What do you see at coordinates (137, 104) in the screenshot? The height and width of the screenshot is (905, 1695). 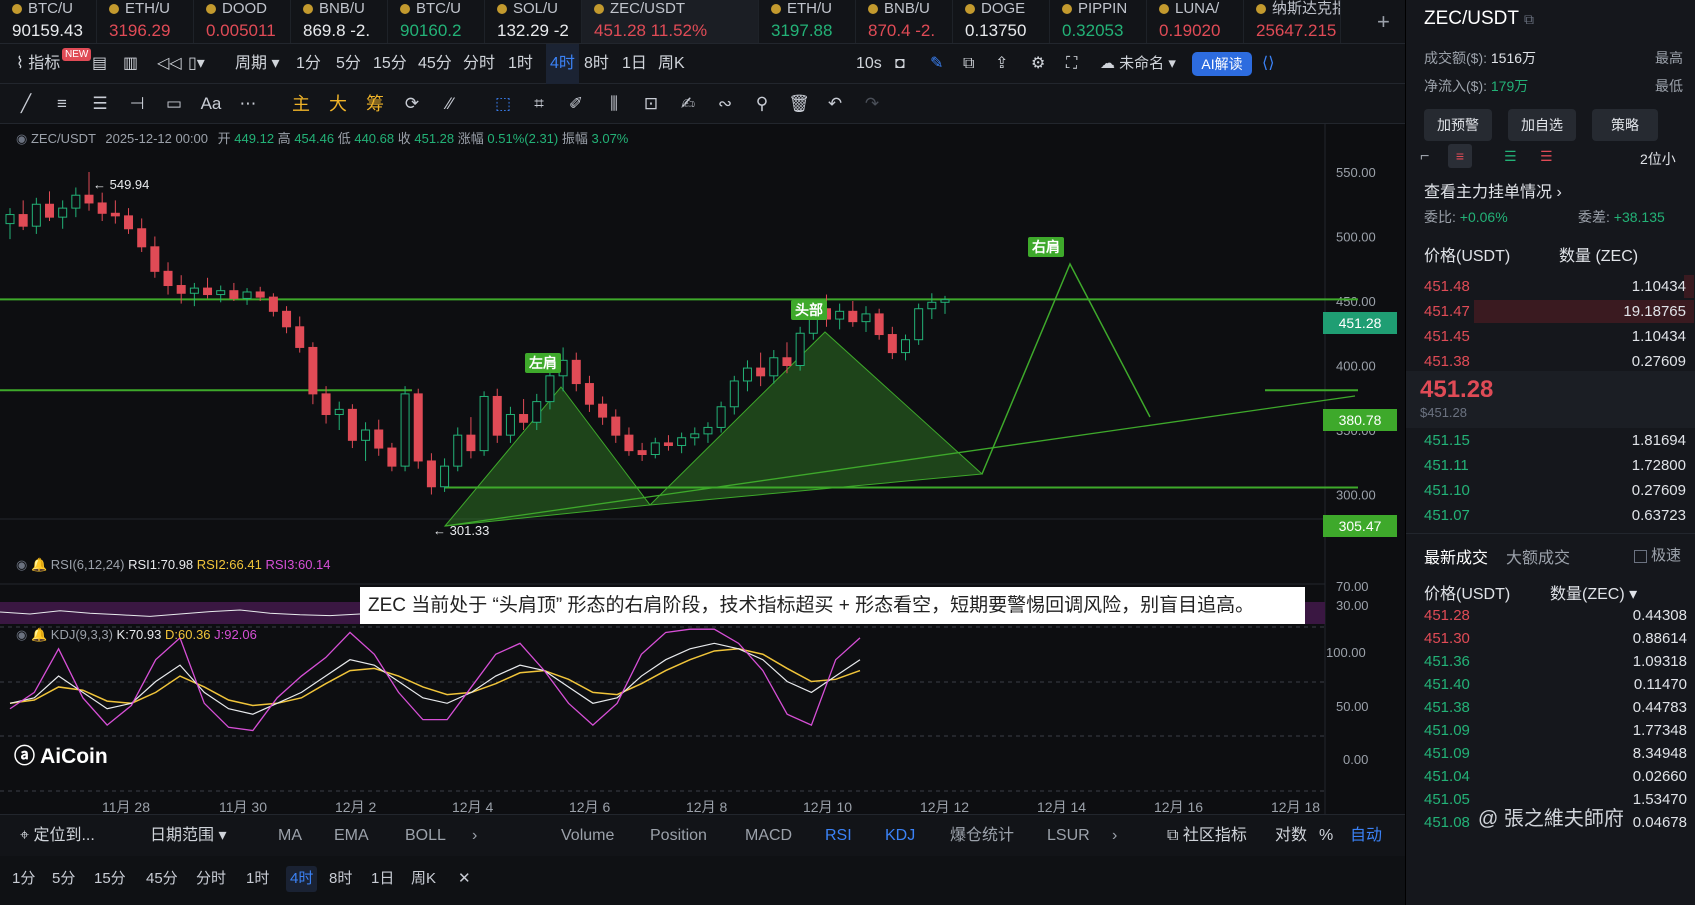 I see `hline-tool-icon: ⊣` at bounding box center [137, 104].